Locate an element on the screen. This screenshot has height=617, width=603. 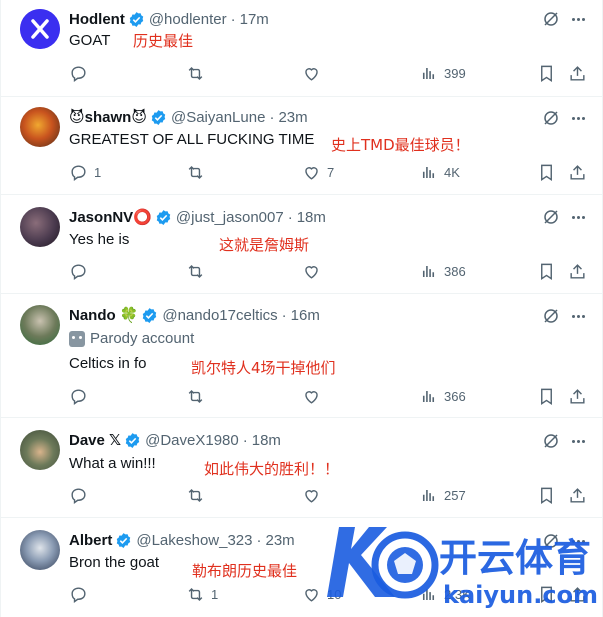
name-emoji: ⭕ is located at coordinates (142, 217).